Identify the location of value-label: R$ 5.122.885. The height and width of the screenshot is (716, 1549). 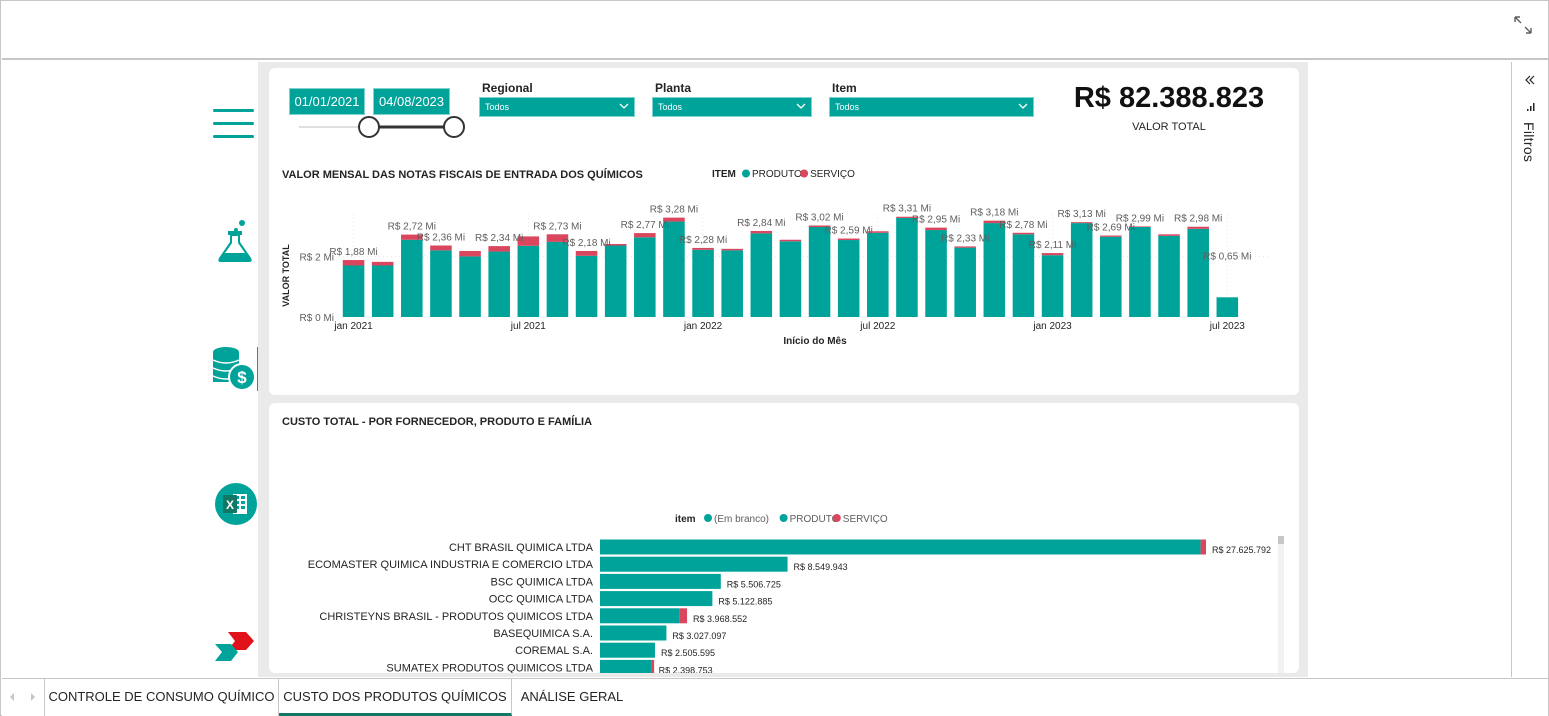
(745, 602).